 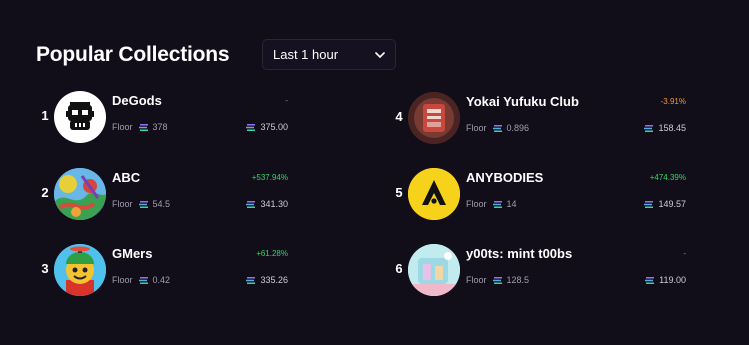 I want to click on floor-price: Floor 378, so click(x=140, y=127).